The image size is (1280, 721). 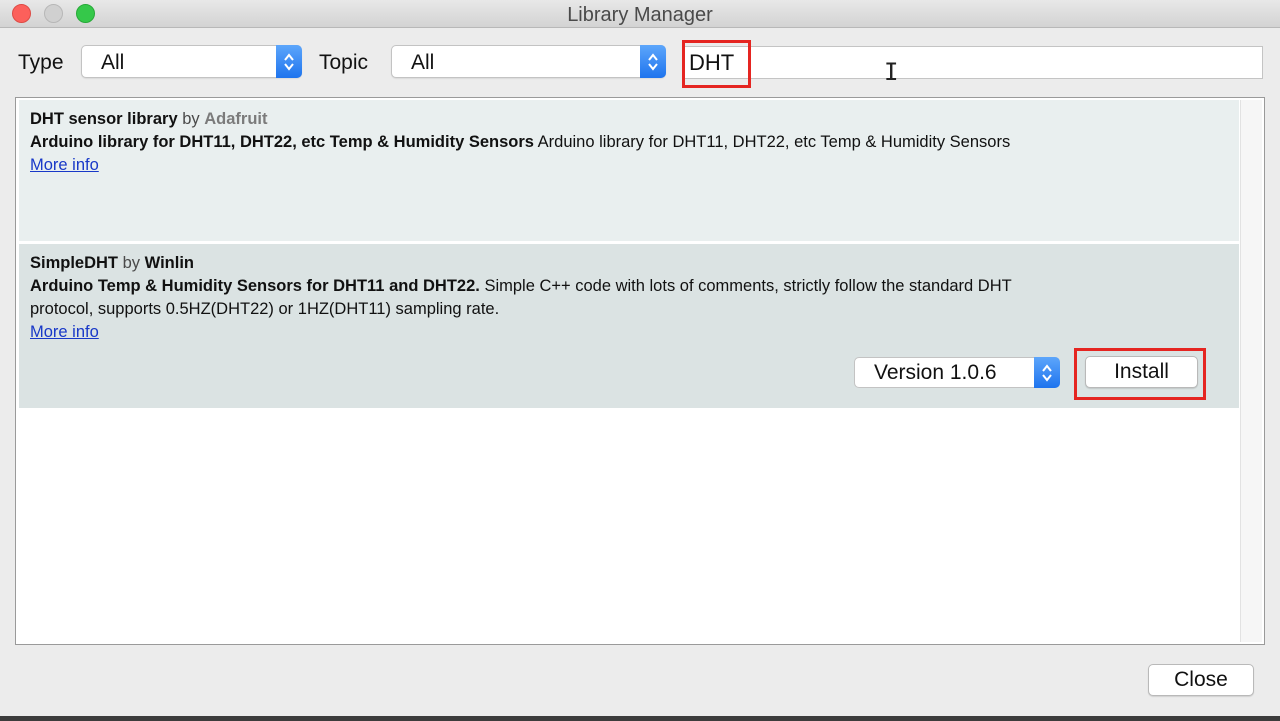 I want to click on install-highlight-box, so click(x=1140, y=374).